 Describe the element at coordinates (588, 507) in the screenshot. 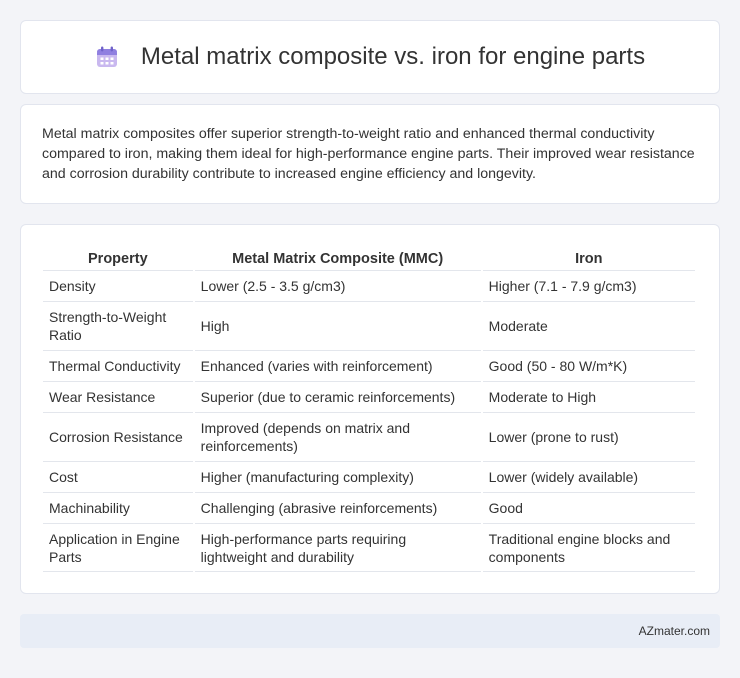

I see `cell-iron: Good` at that location.